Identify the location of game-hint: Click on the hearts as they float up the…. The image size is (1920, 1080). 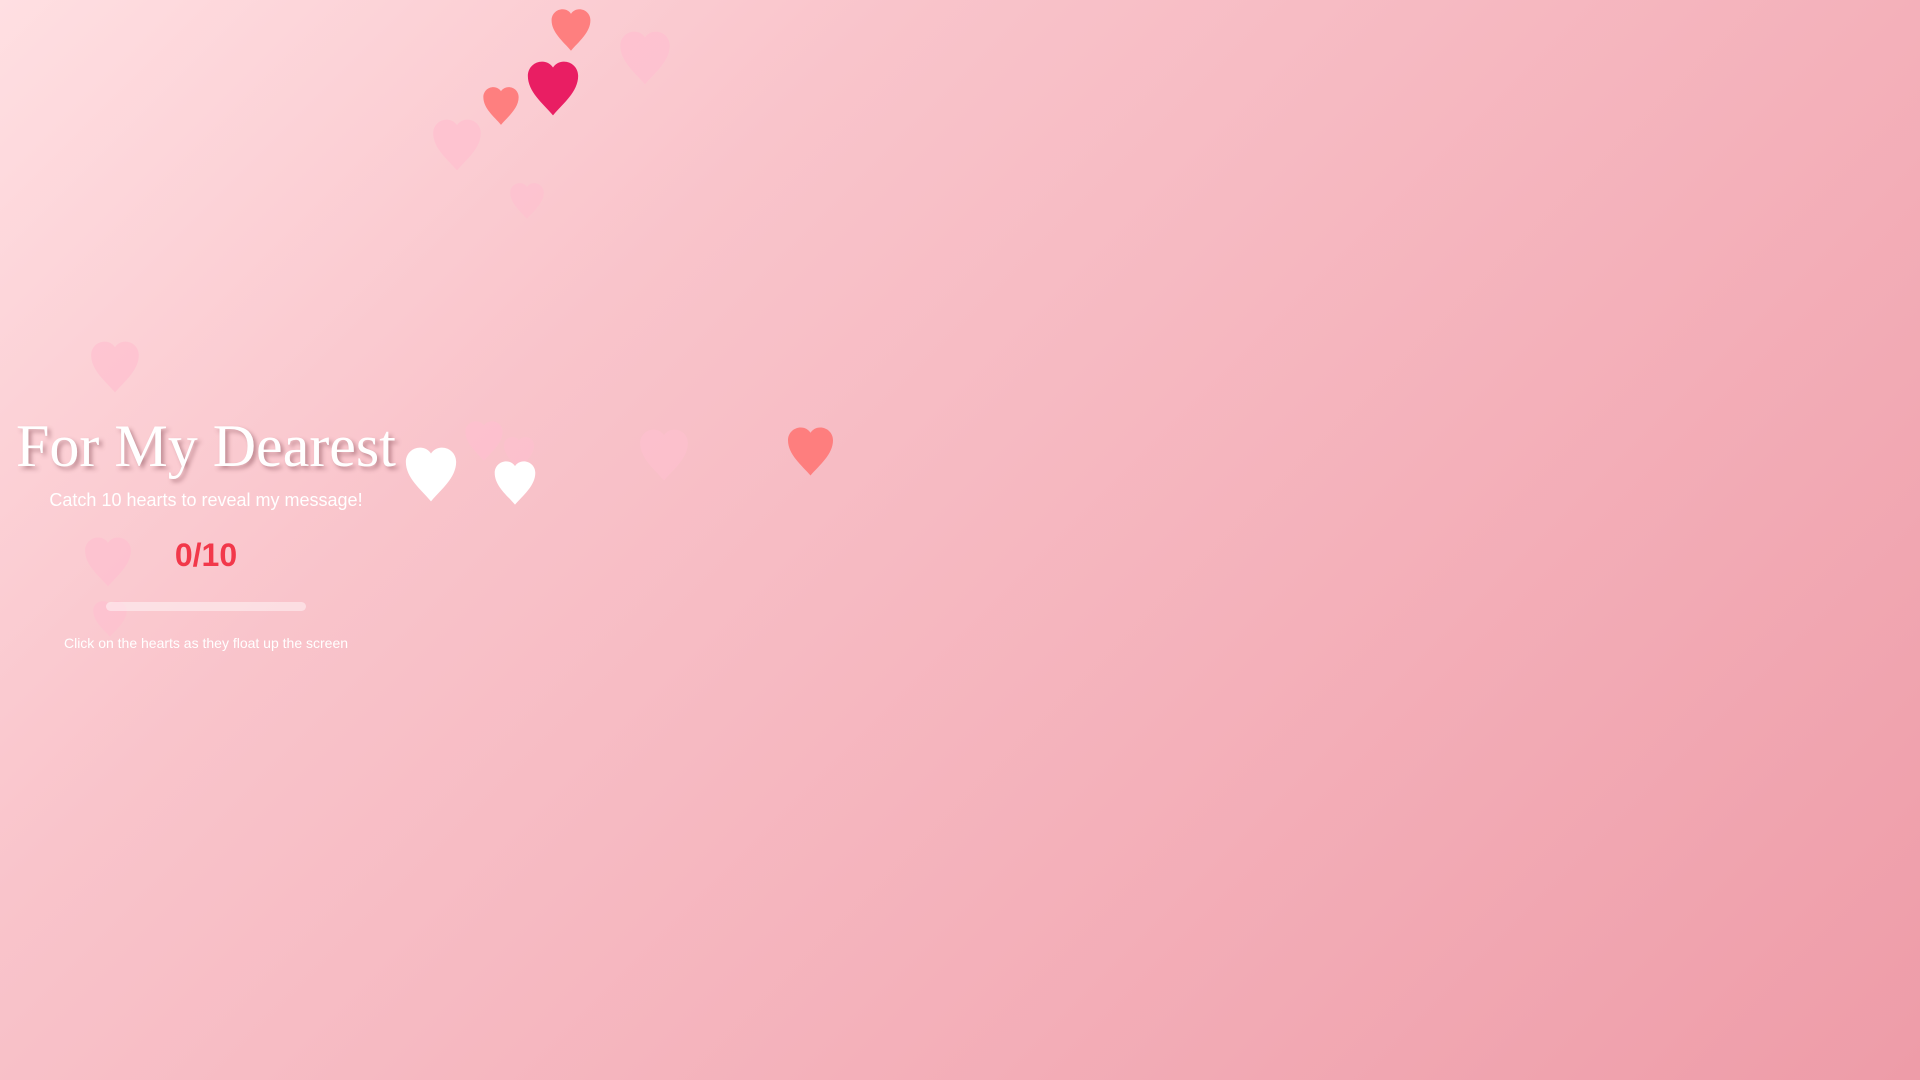
(206, 643).